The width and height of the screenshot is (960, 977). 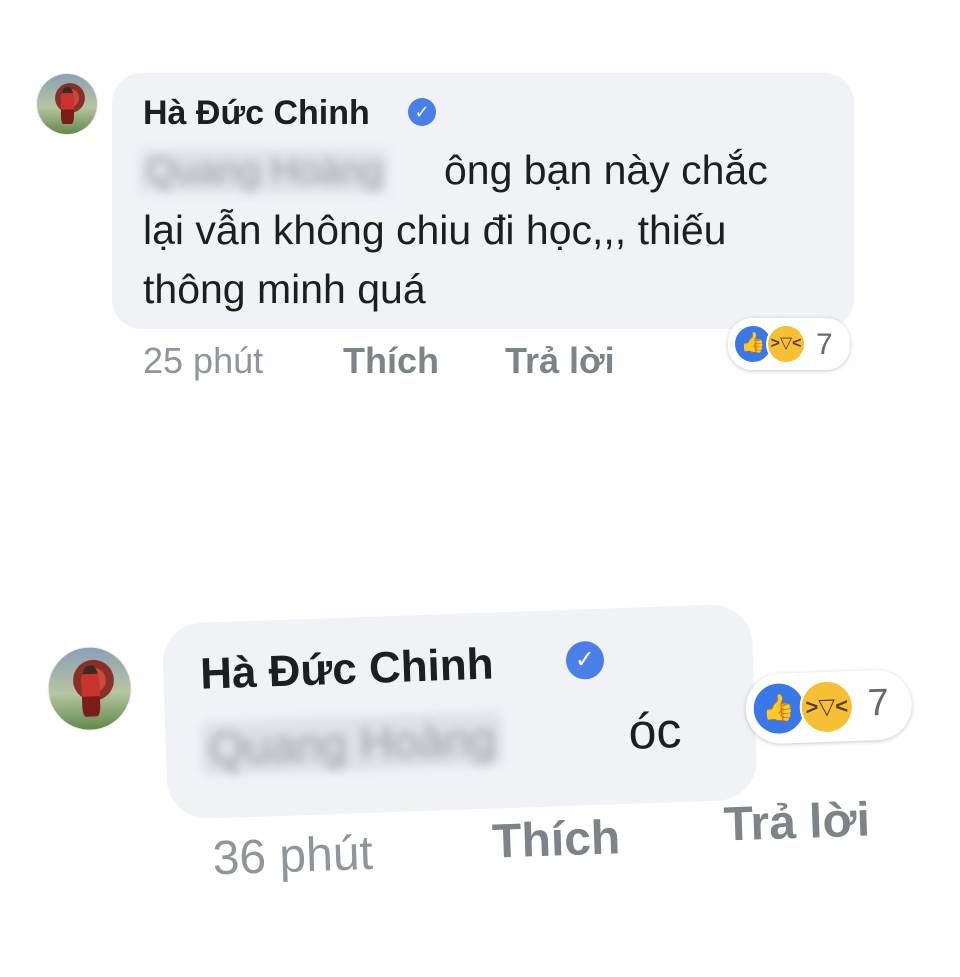 I want to click on haha-icon: >▽<, so click(x=826, y=706).